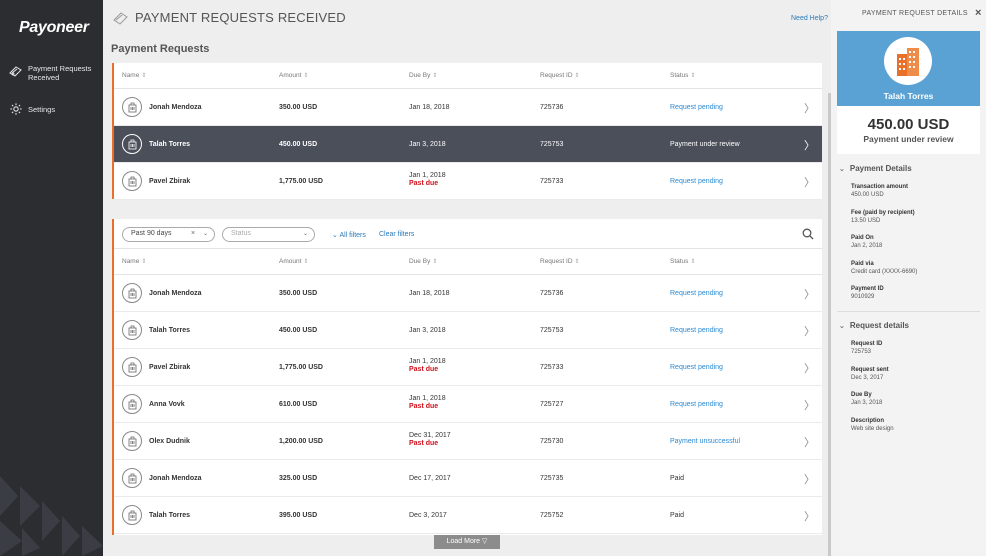 The height and width of the screenshot is (556, 986). What do you see at coordinates (868, 420) in the screenshot?
I see `detail-label: Description` at bounding box center [868, 420].